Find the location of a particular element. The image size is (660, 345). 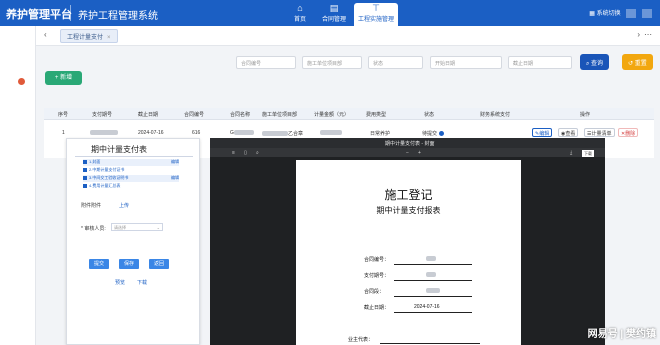

row-status-text: 待提交 is located at coordinates (430, 134).